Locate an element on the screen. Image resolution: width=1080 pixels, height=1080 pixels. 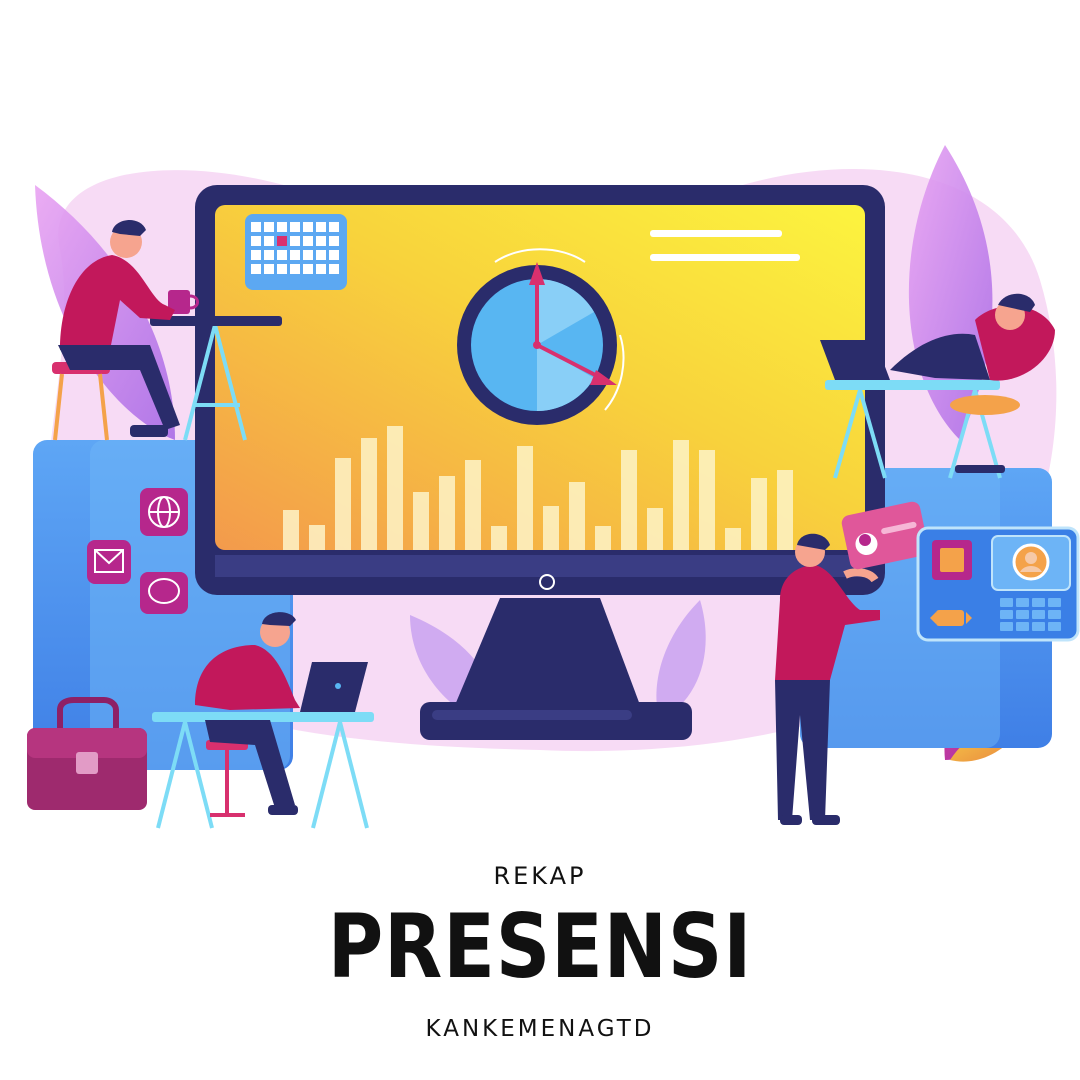
calendar-icon is located at coordinates (296, 252).